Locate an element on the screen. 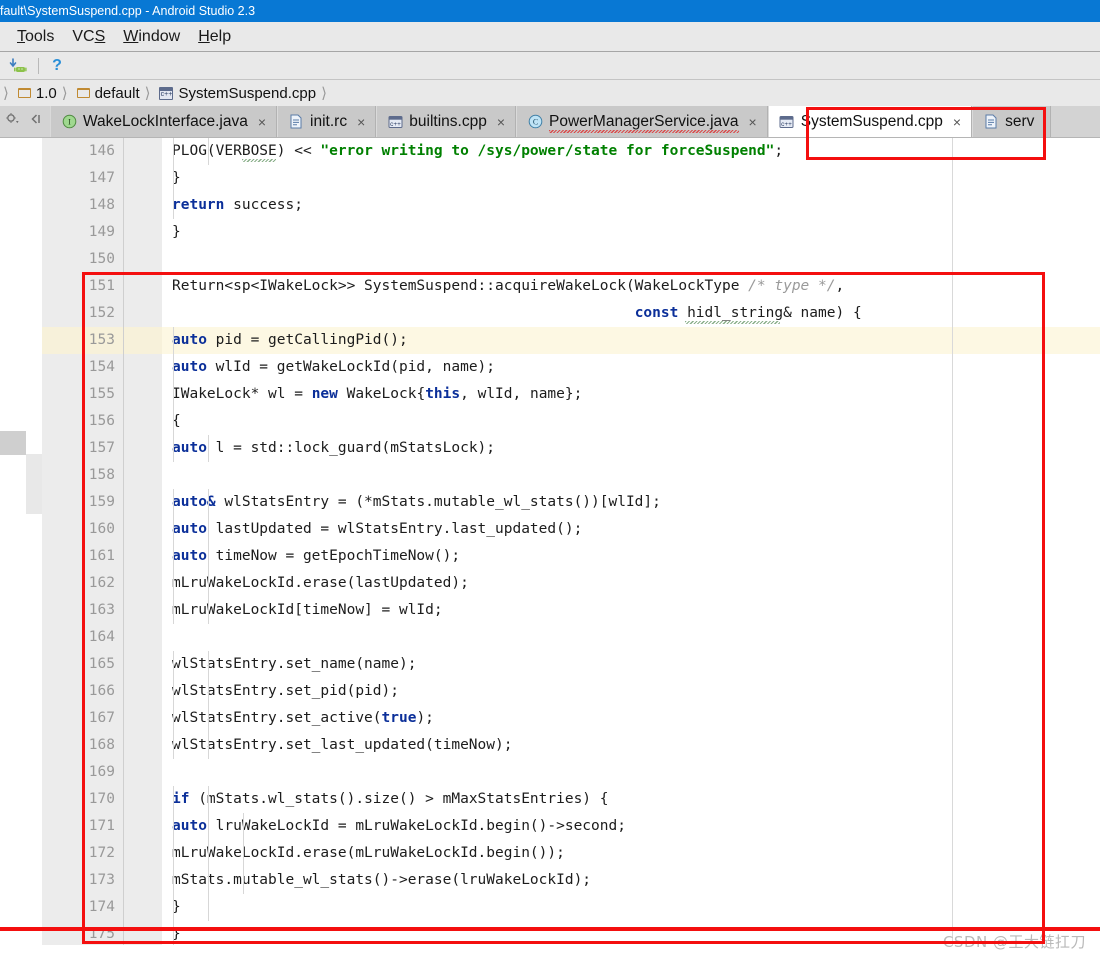 This screenshot has height=964, width=1100. code-token: auto& is located at coordinates (194, 502).